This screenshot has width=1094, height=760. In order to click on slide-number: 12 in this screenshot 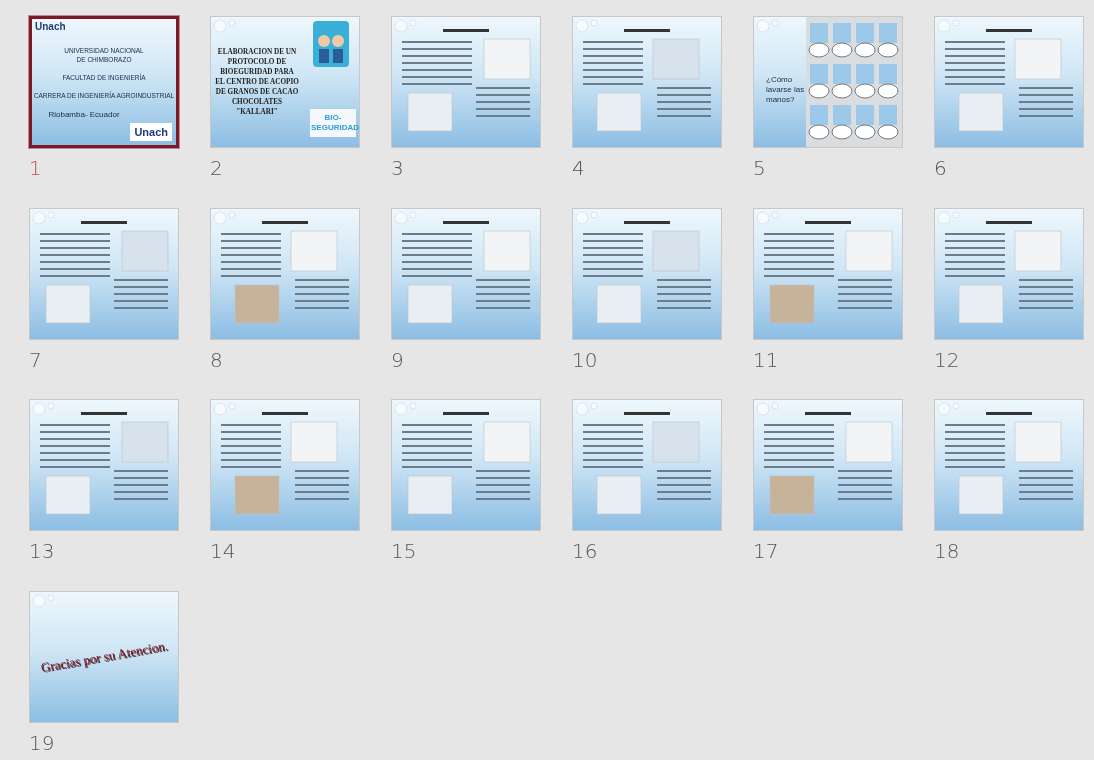, I will do `click(947, 359)`.